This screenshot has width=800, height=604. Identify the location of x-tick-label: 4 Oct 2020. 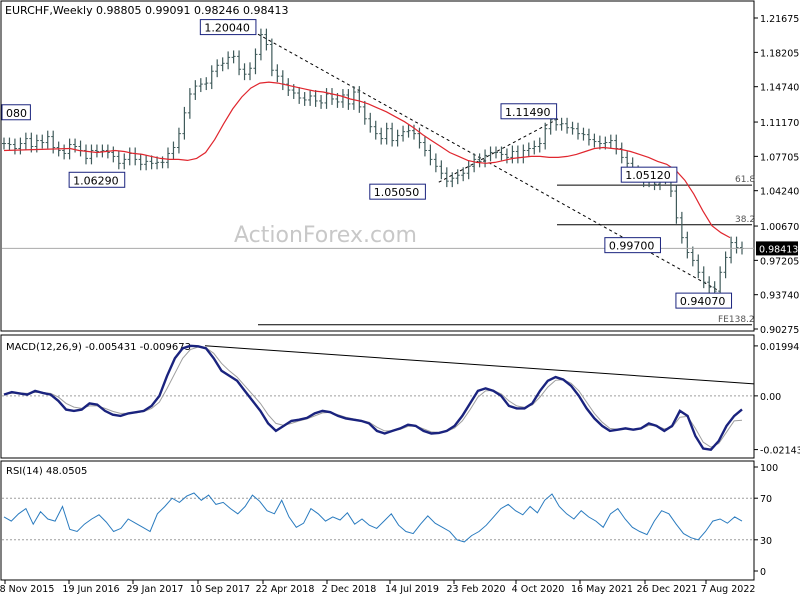
(538, 589).